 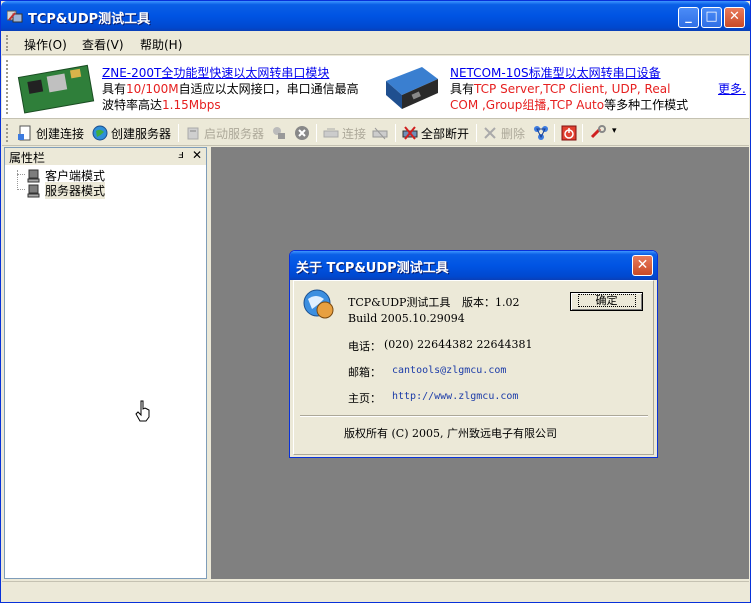 I want to click on ad2-text: 具有, so click(x=462, y=89).